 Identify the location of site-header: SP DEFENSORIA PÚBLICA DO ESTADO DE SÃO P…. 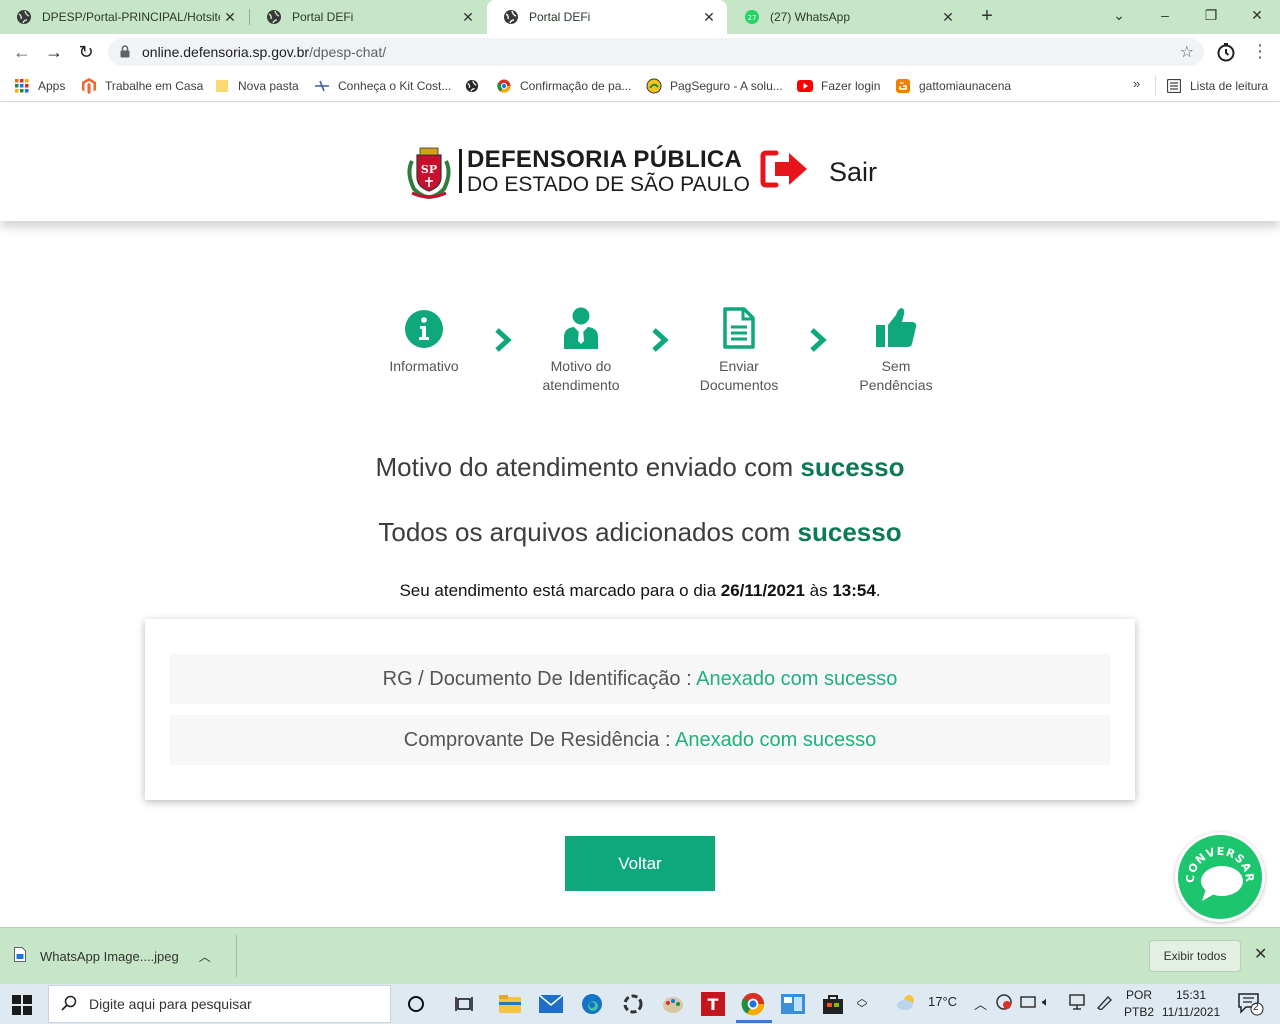
(640, 162).